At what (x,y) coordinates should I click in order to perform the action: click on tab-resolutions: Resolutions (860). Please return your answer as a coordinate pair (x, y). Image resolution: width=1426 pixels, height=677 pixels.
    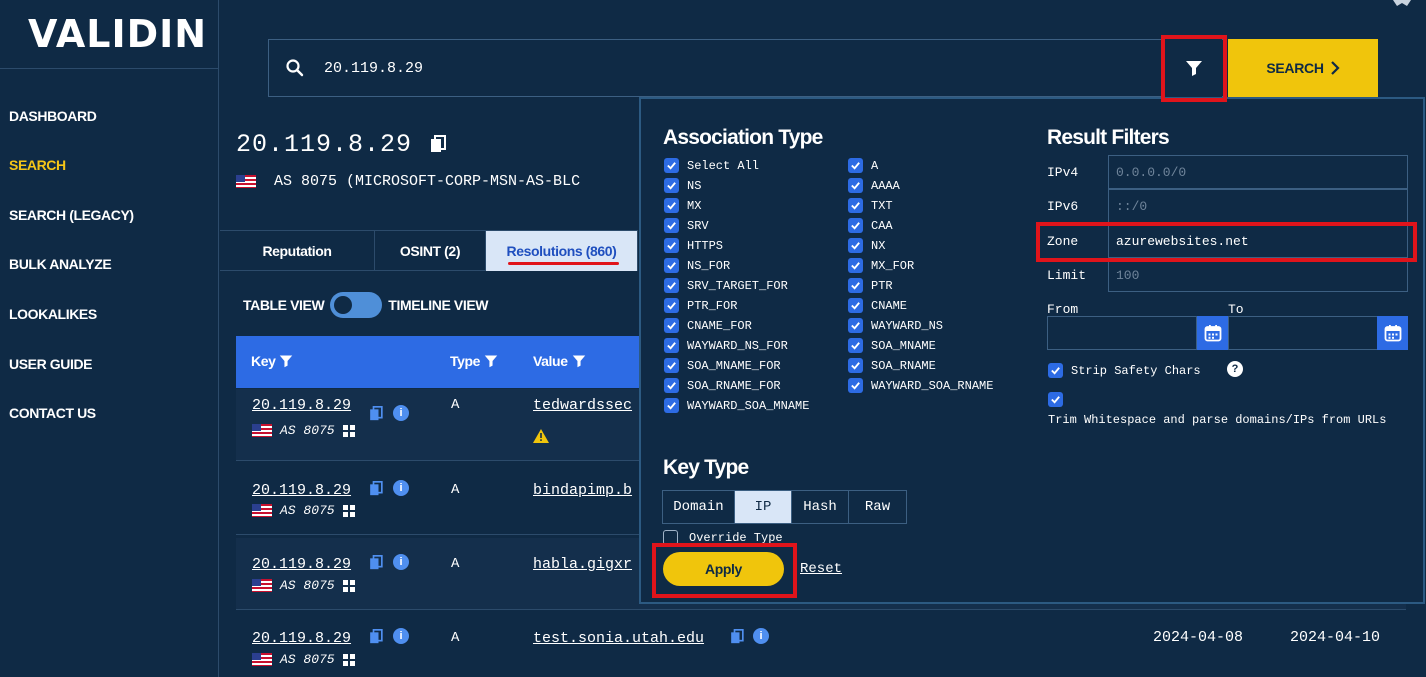
    Looking at the image, I should click on (562, 251).